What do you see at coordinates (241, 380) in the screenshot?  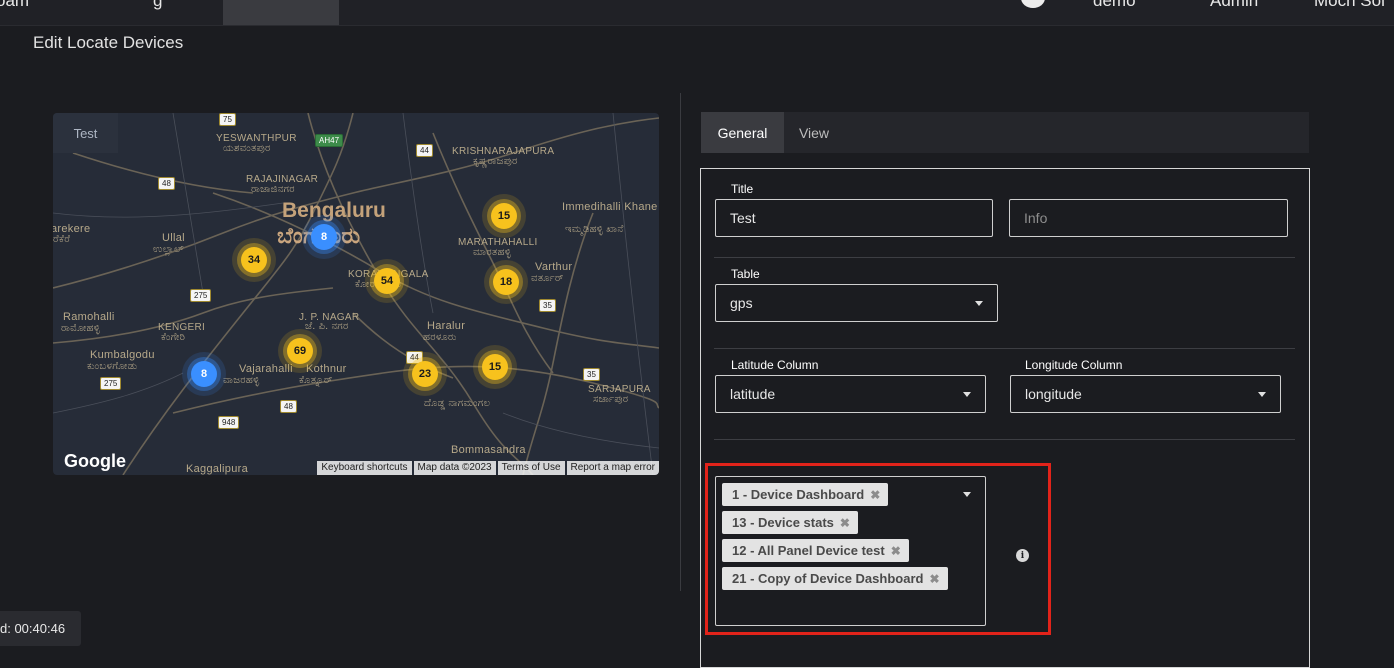 I see `map-place-local: ವಾಜರಹಳ್ಳಿ` at bounding box center [241, 380].